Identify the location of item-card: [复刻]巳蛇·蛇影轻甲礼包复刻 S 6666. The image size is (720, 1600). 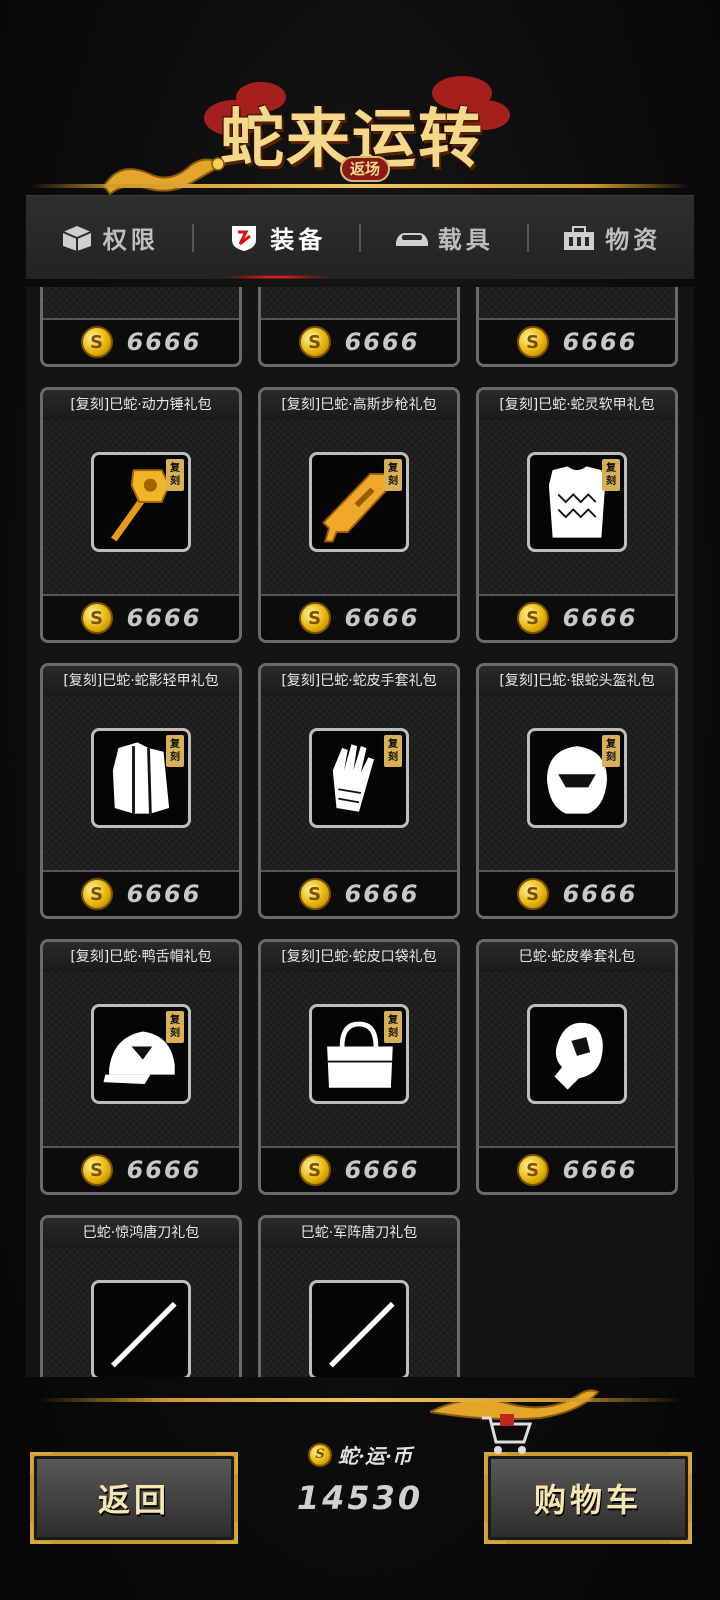
(141, 791).